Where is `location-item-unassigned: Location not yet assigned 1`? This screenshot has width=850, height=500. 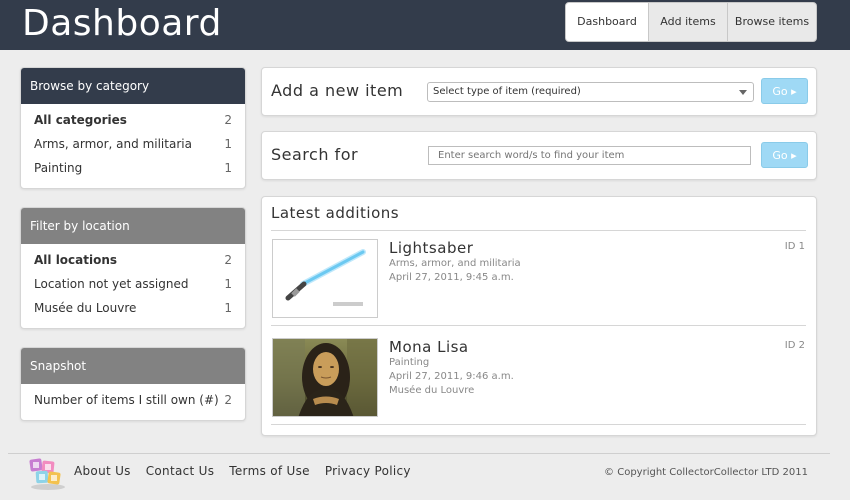 location-item-unassigned: Location not yet assigned 1 is located at coordinates (133, 284).